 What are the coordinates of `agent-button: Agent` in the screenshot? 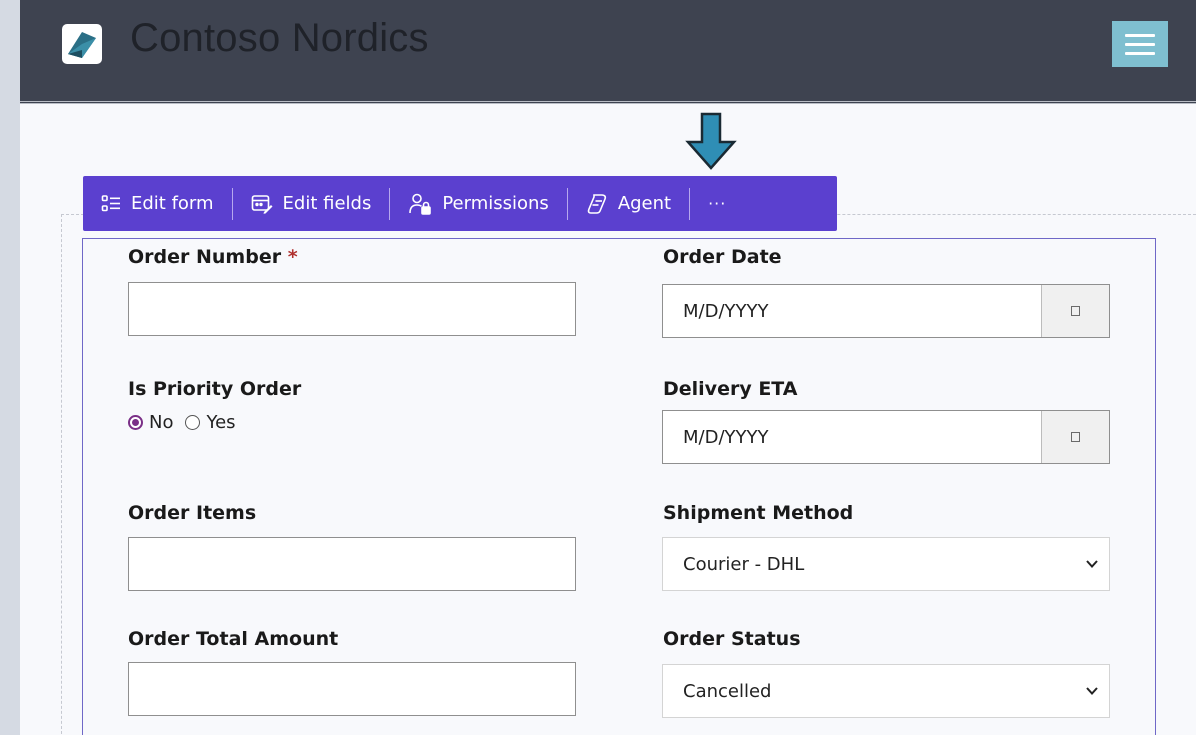 It's located at (628, 203).